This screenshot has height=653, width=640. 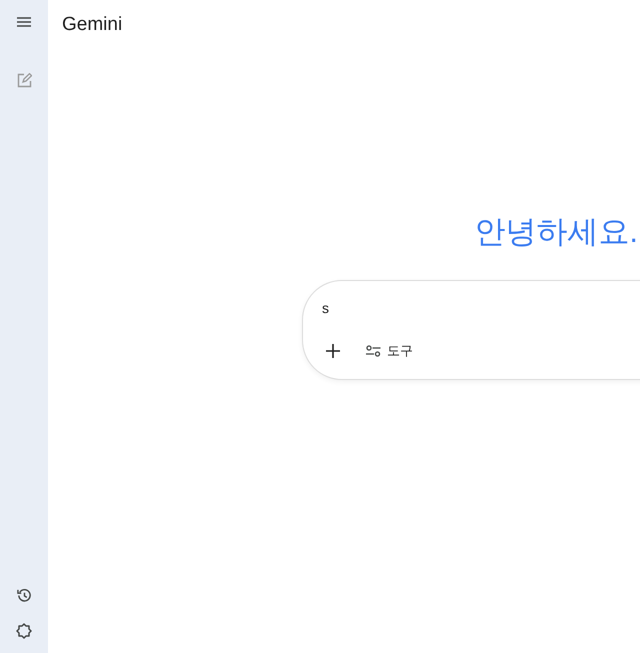 What do you see at coordinates (389, 350) in the screenshot?
I see `tools-button: 도구` at bounding box center [389, 350].